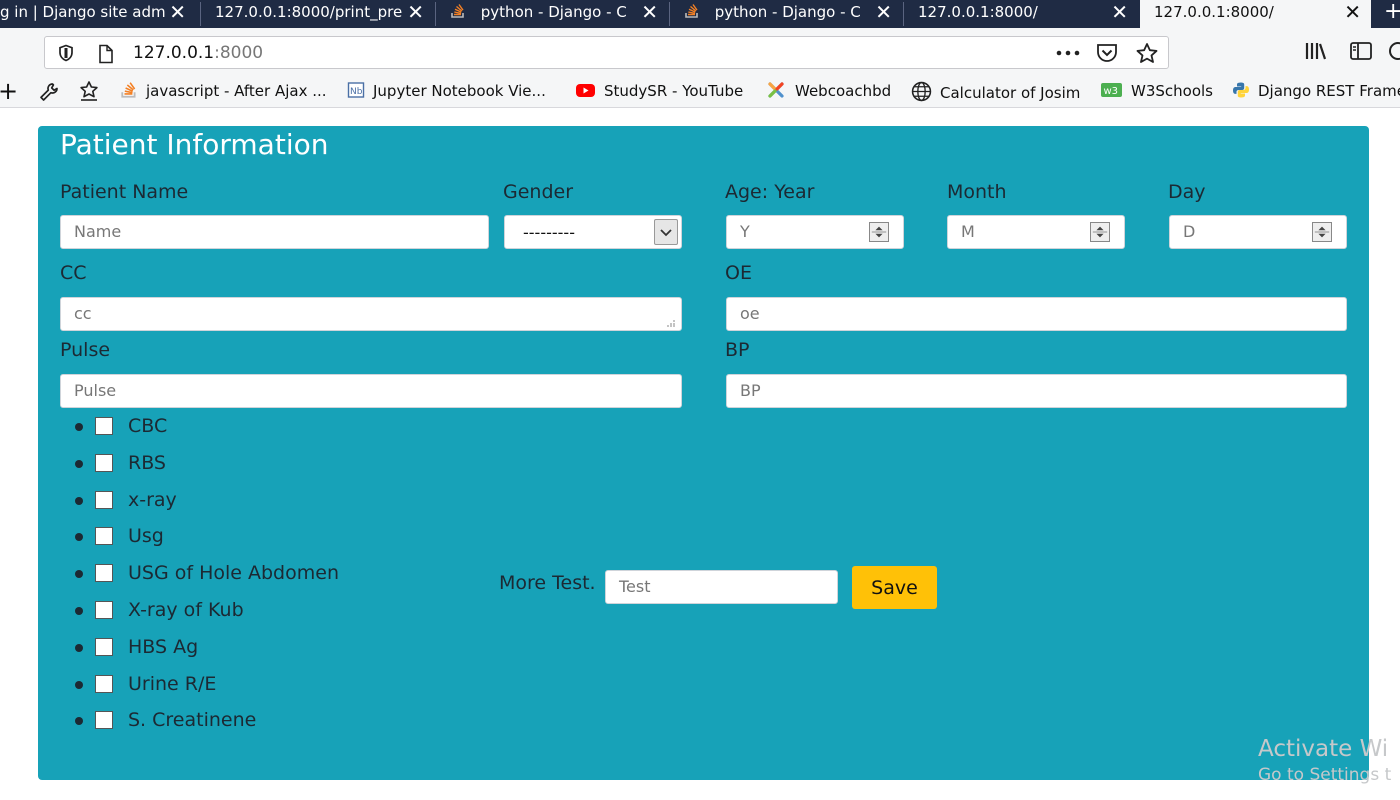 The height and width of the screenshot is (800, 1400). I want to click on test-label: S. Creatinene, so click(192, 720).